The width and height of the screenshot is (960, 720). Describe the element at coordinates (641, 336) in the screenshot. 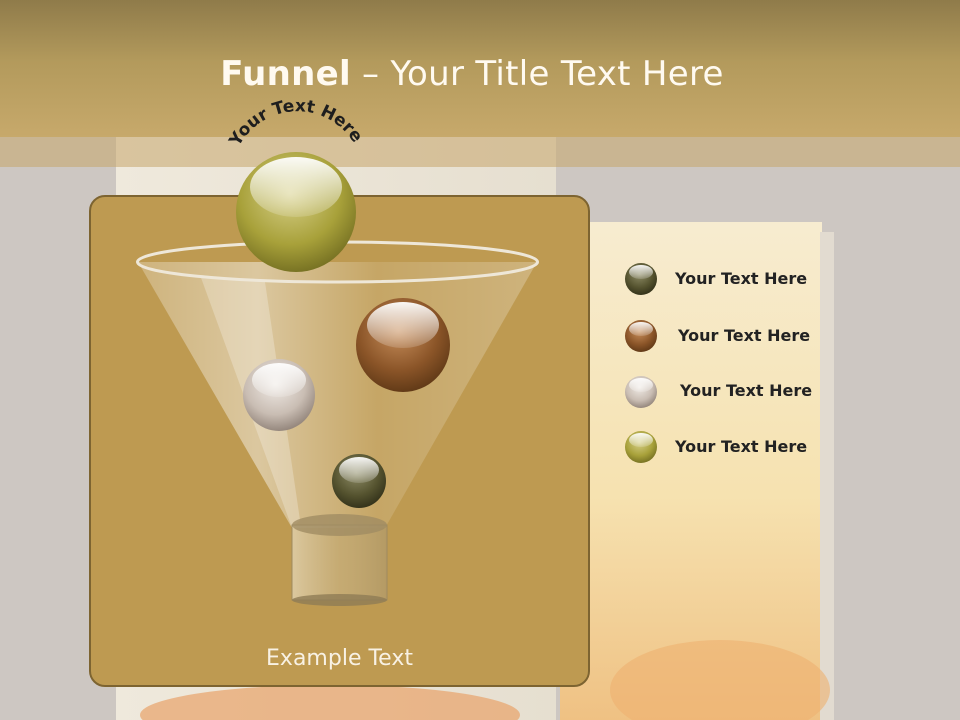

I see `legend-brown-sphere-icon` at that location.